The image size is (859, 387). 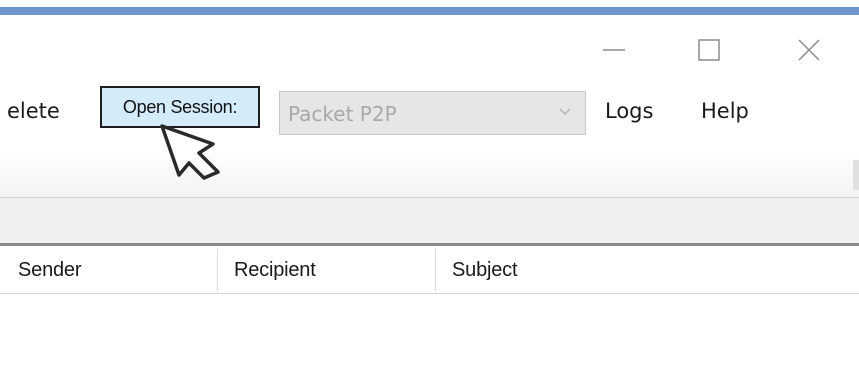 I want to click on column-header-sender: Sender, so click(x=49, y=270).